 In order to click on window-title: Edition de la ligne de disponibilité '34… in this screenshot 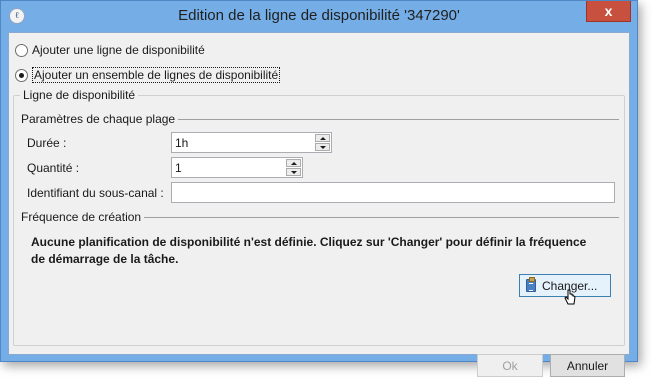, I will do `click(319, 15)`.